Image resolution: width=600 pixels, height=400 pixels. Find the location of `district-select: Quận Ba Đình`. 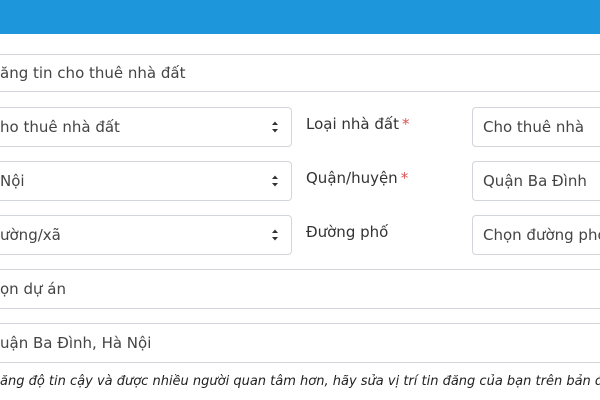

district-select: Quận Ba Đình is located at coordinates (536, 181).